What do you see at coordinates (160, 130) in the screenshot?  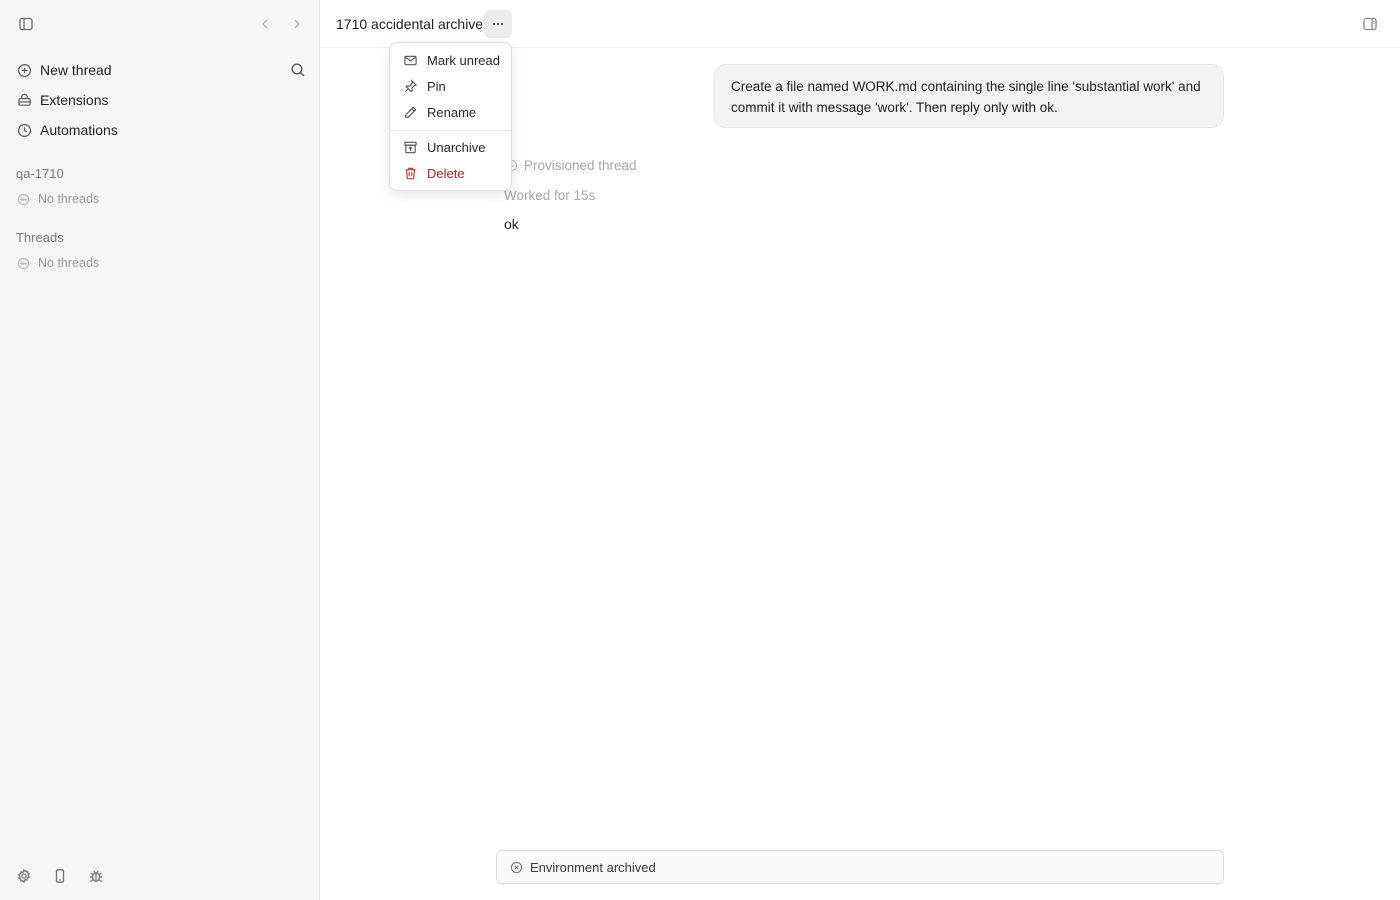 I see `sidebar-item-automations: Automations` at bounding box center [160, 130].